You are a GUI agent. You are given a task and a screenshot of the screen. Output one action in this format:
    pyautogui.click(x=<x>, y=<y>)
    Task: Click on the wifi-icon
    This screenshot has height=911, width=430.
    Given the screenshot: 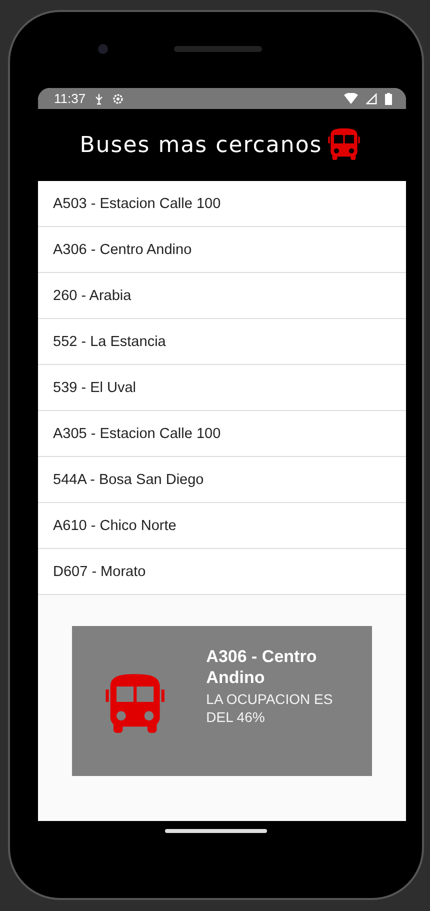 What is the action you would take?
    pyautogui.click(x=351, y=98)
    